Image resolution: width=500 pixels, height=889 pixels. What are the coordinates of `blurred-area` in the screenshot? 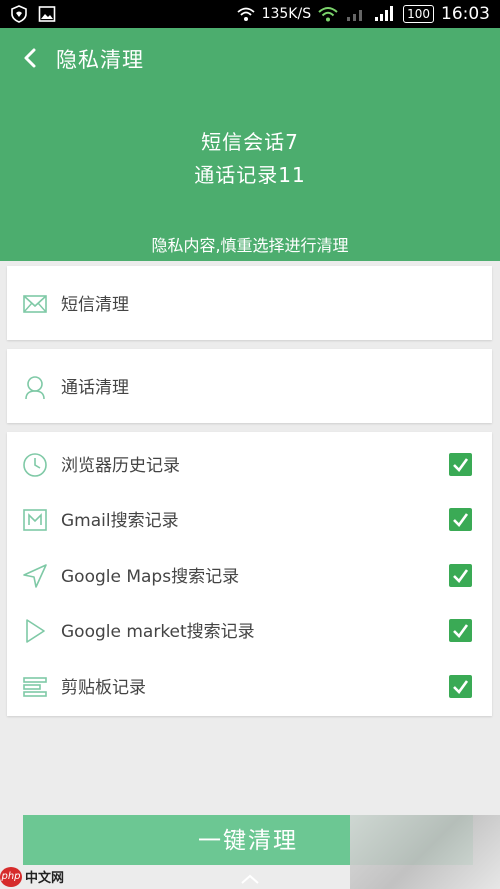 It's located at (425, 852).